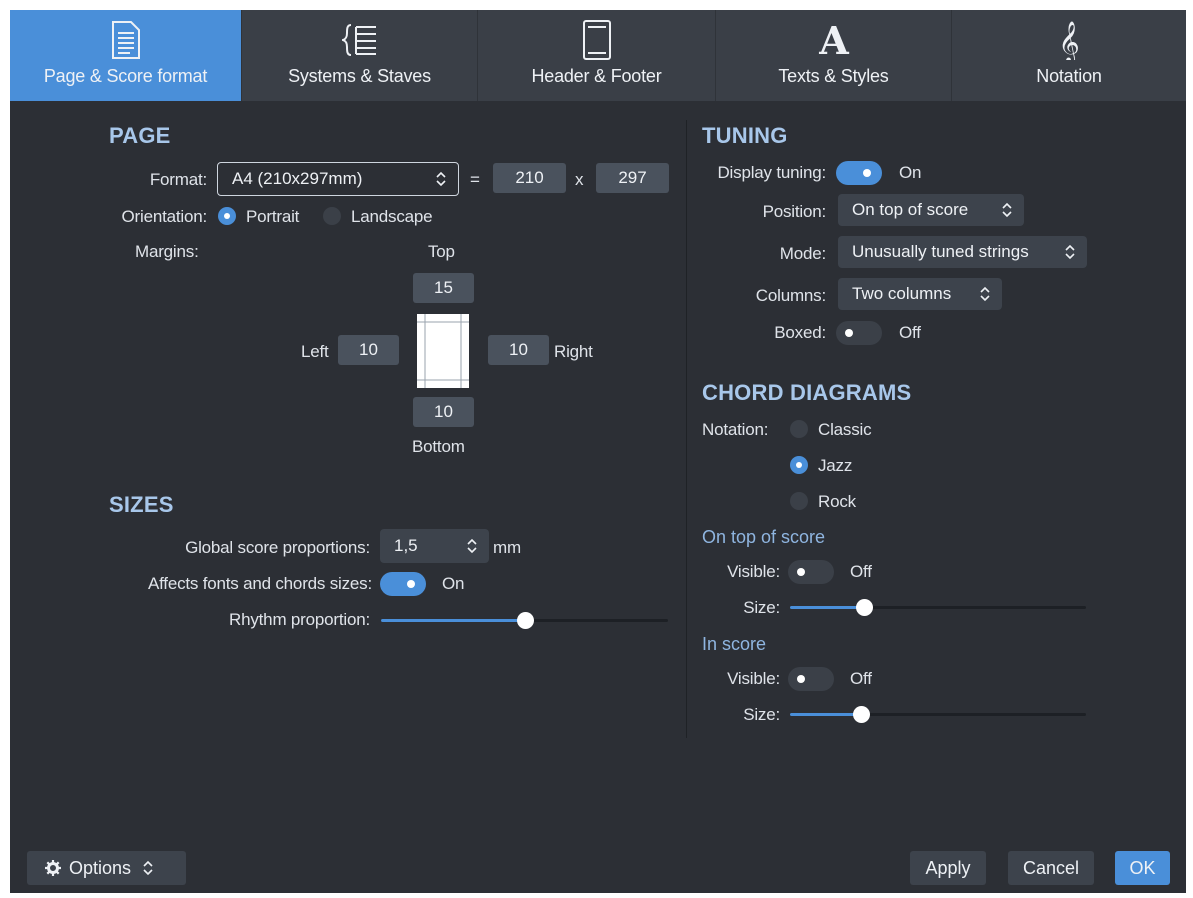 The image size is (1193, 898). What do you see at coordinates (938, 714) in the screenshot?
I see `in-score-size-slider` at bounding box center [938, 714].